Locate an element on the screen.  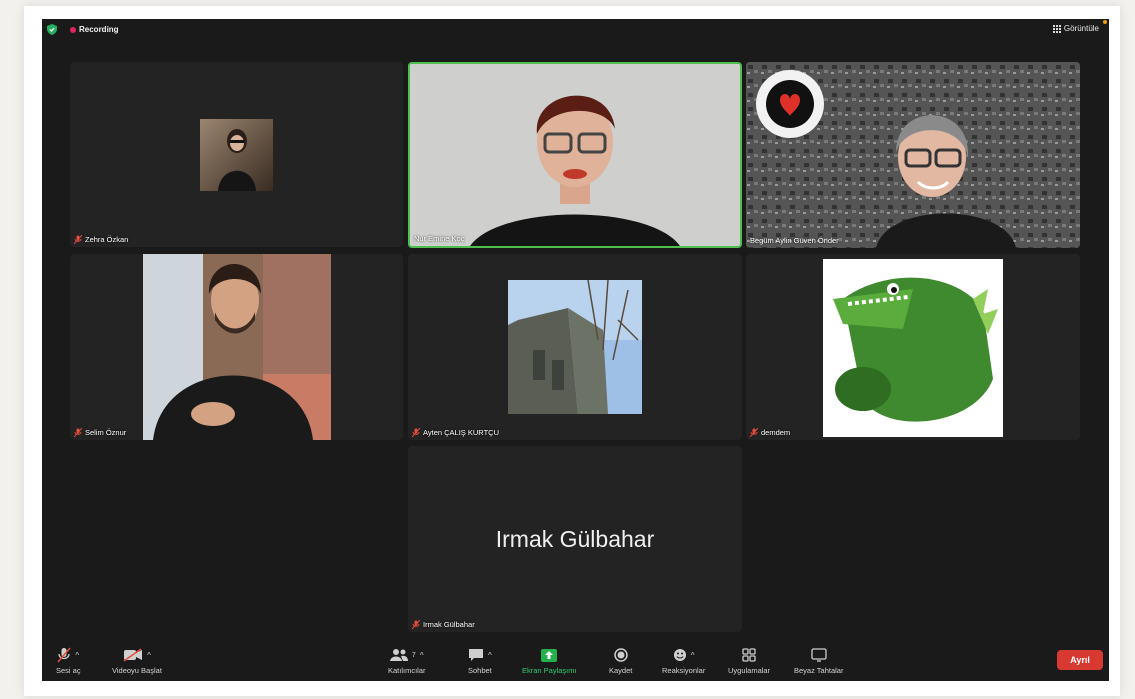
participants-button: 7 ^ Katılımcılar is located at coordinates (407, 661).